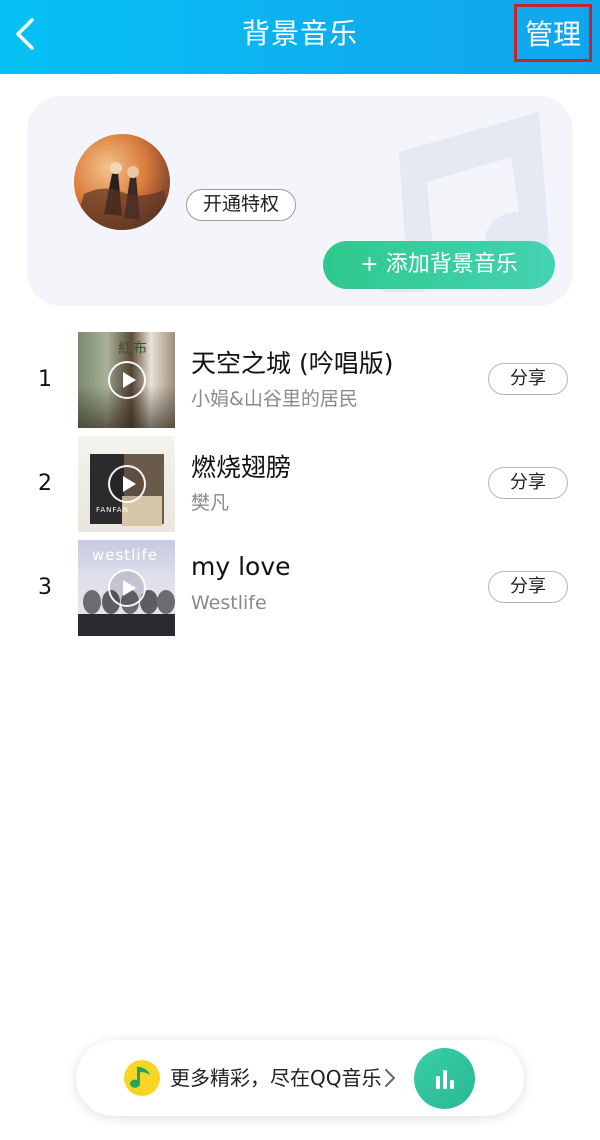 The width and height of the screenshot is (600, 1140). Describe the element at coordinates (112, 510) in the screenshot. I see `cover-title-text: FANFAN` at that location.